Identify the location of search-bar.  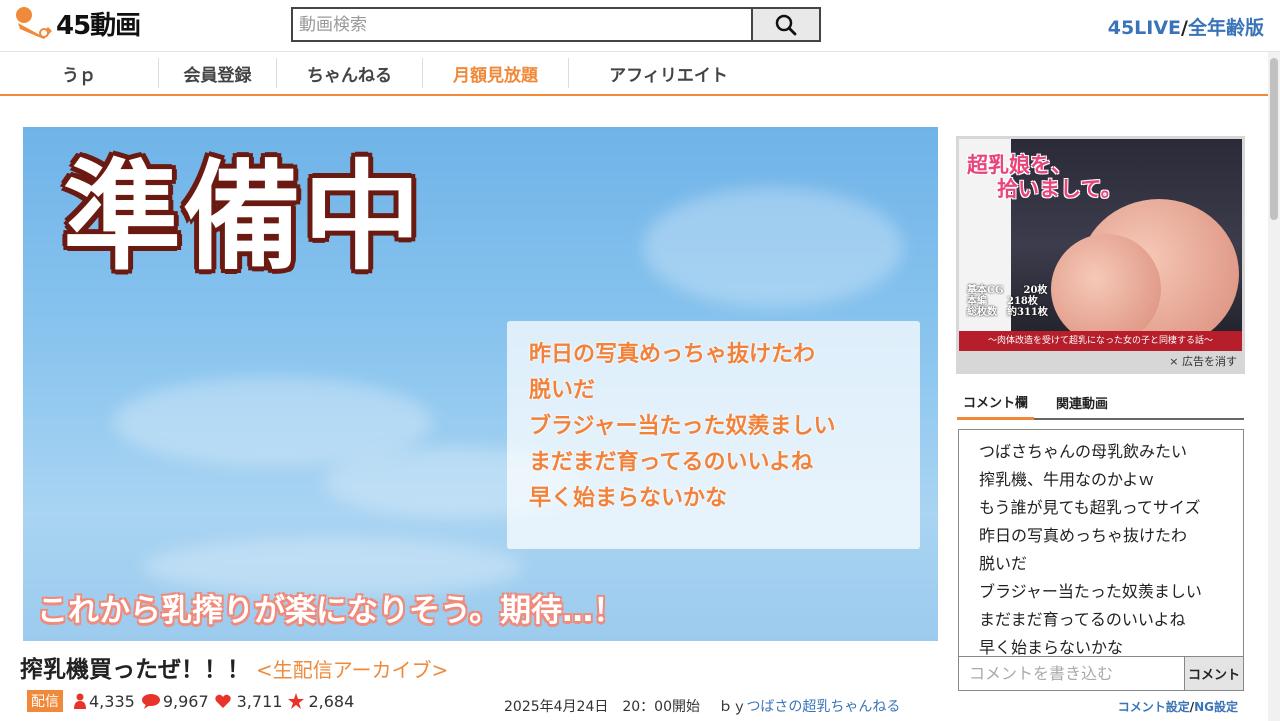
(556, 24).